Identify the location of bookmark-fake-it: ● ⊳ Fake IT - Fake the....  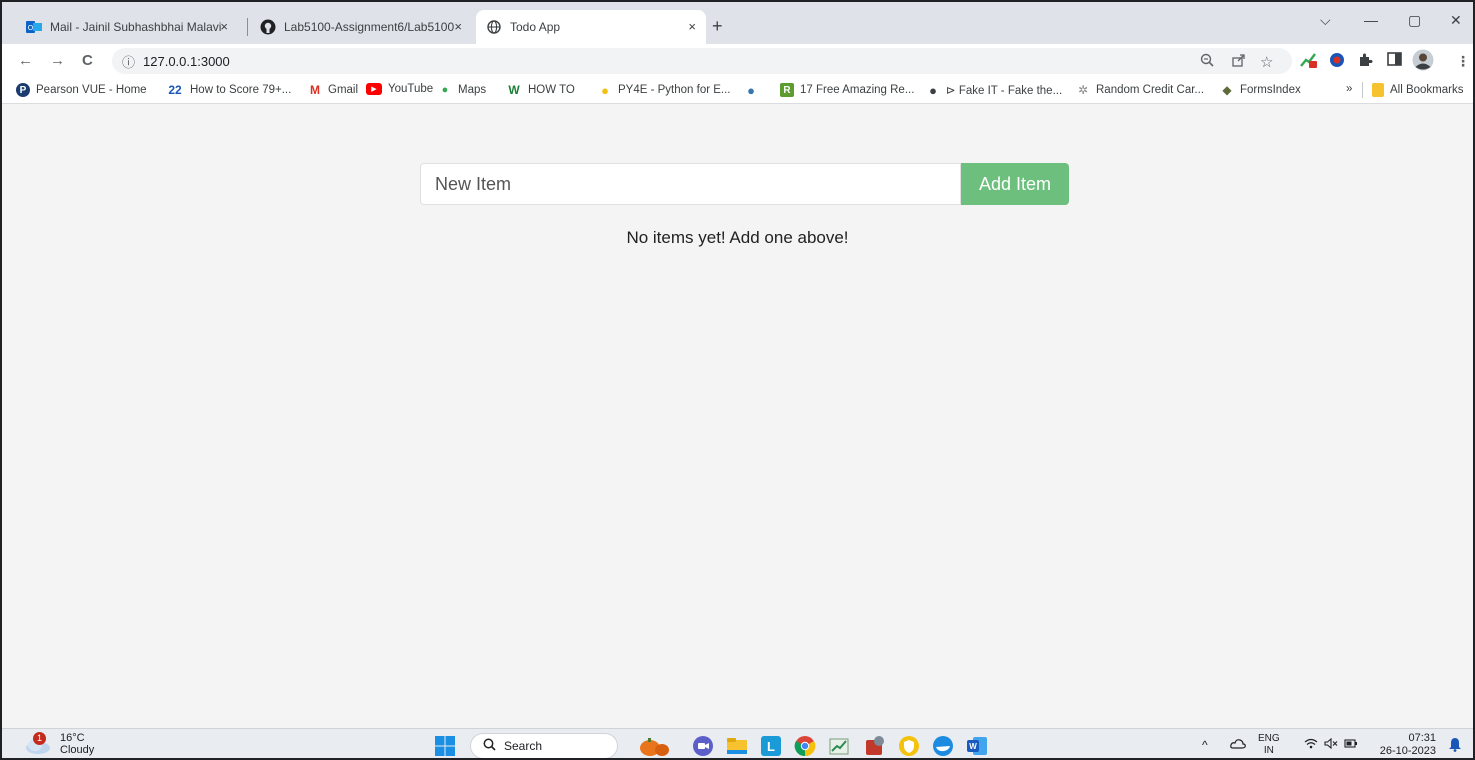
(994, 90).